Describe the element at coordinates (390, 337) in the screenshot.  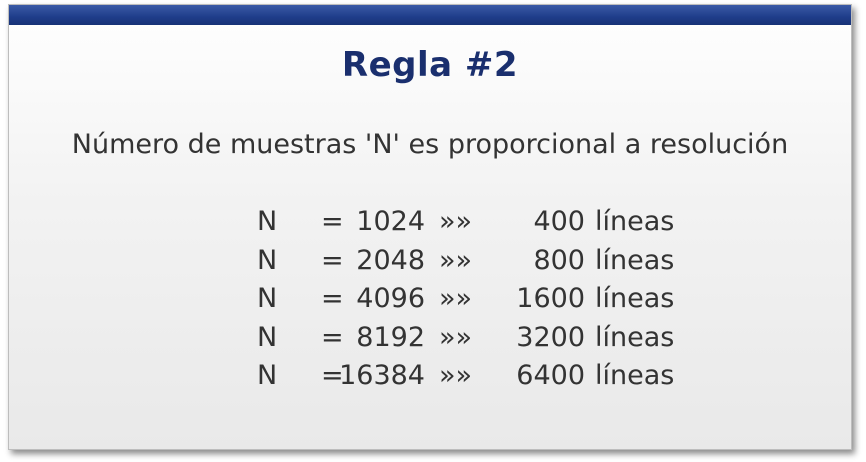
I see `row-samples: 8192` at that location.